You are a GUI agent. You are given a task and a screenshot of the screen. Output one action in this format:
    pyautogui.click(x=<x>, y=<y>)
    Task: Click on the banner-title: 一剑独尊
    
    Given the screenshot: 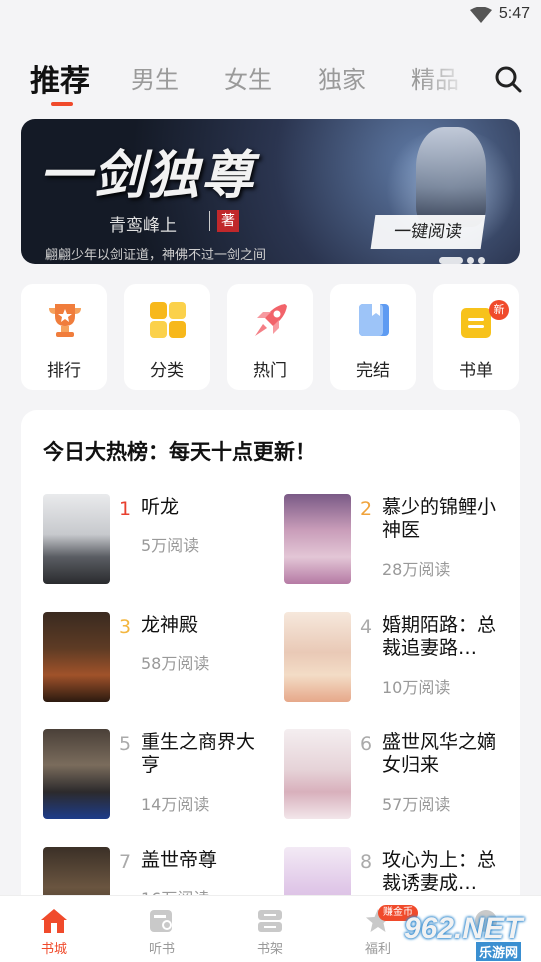 What is the action you would take?
    pyautogui.click(x=147, y=175)
    